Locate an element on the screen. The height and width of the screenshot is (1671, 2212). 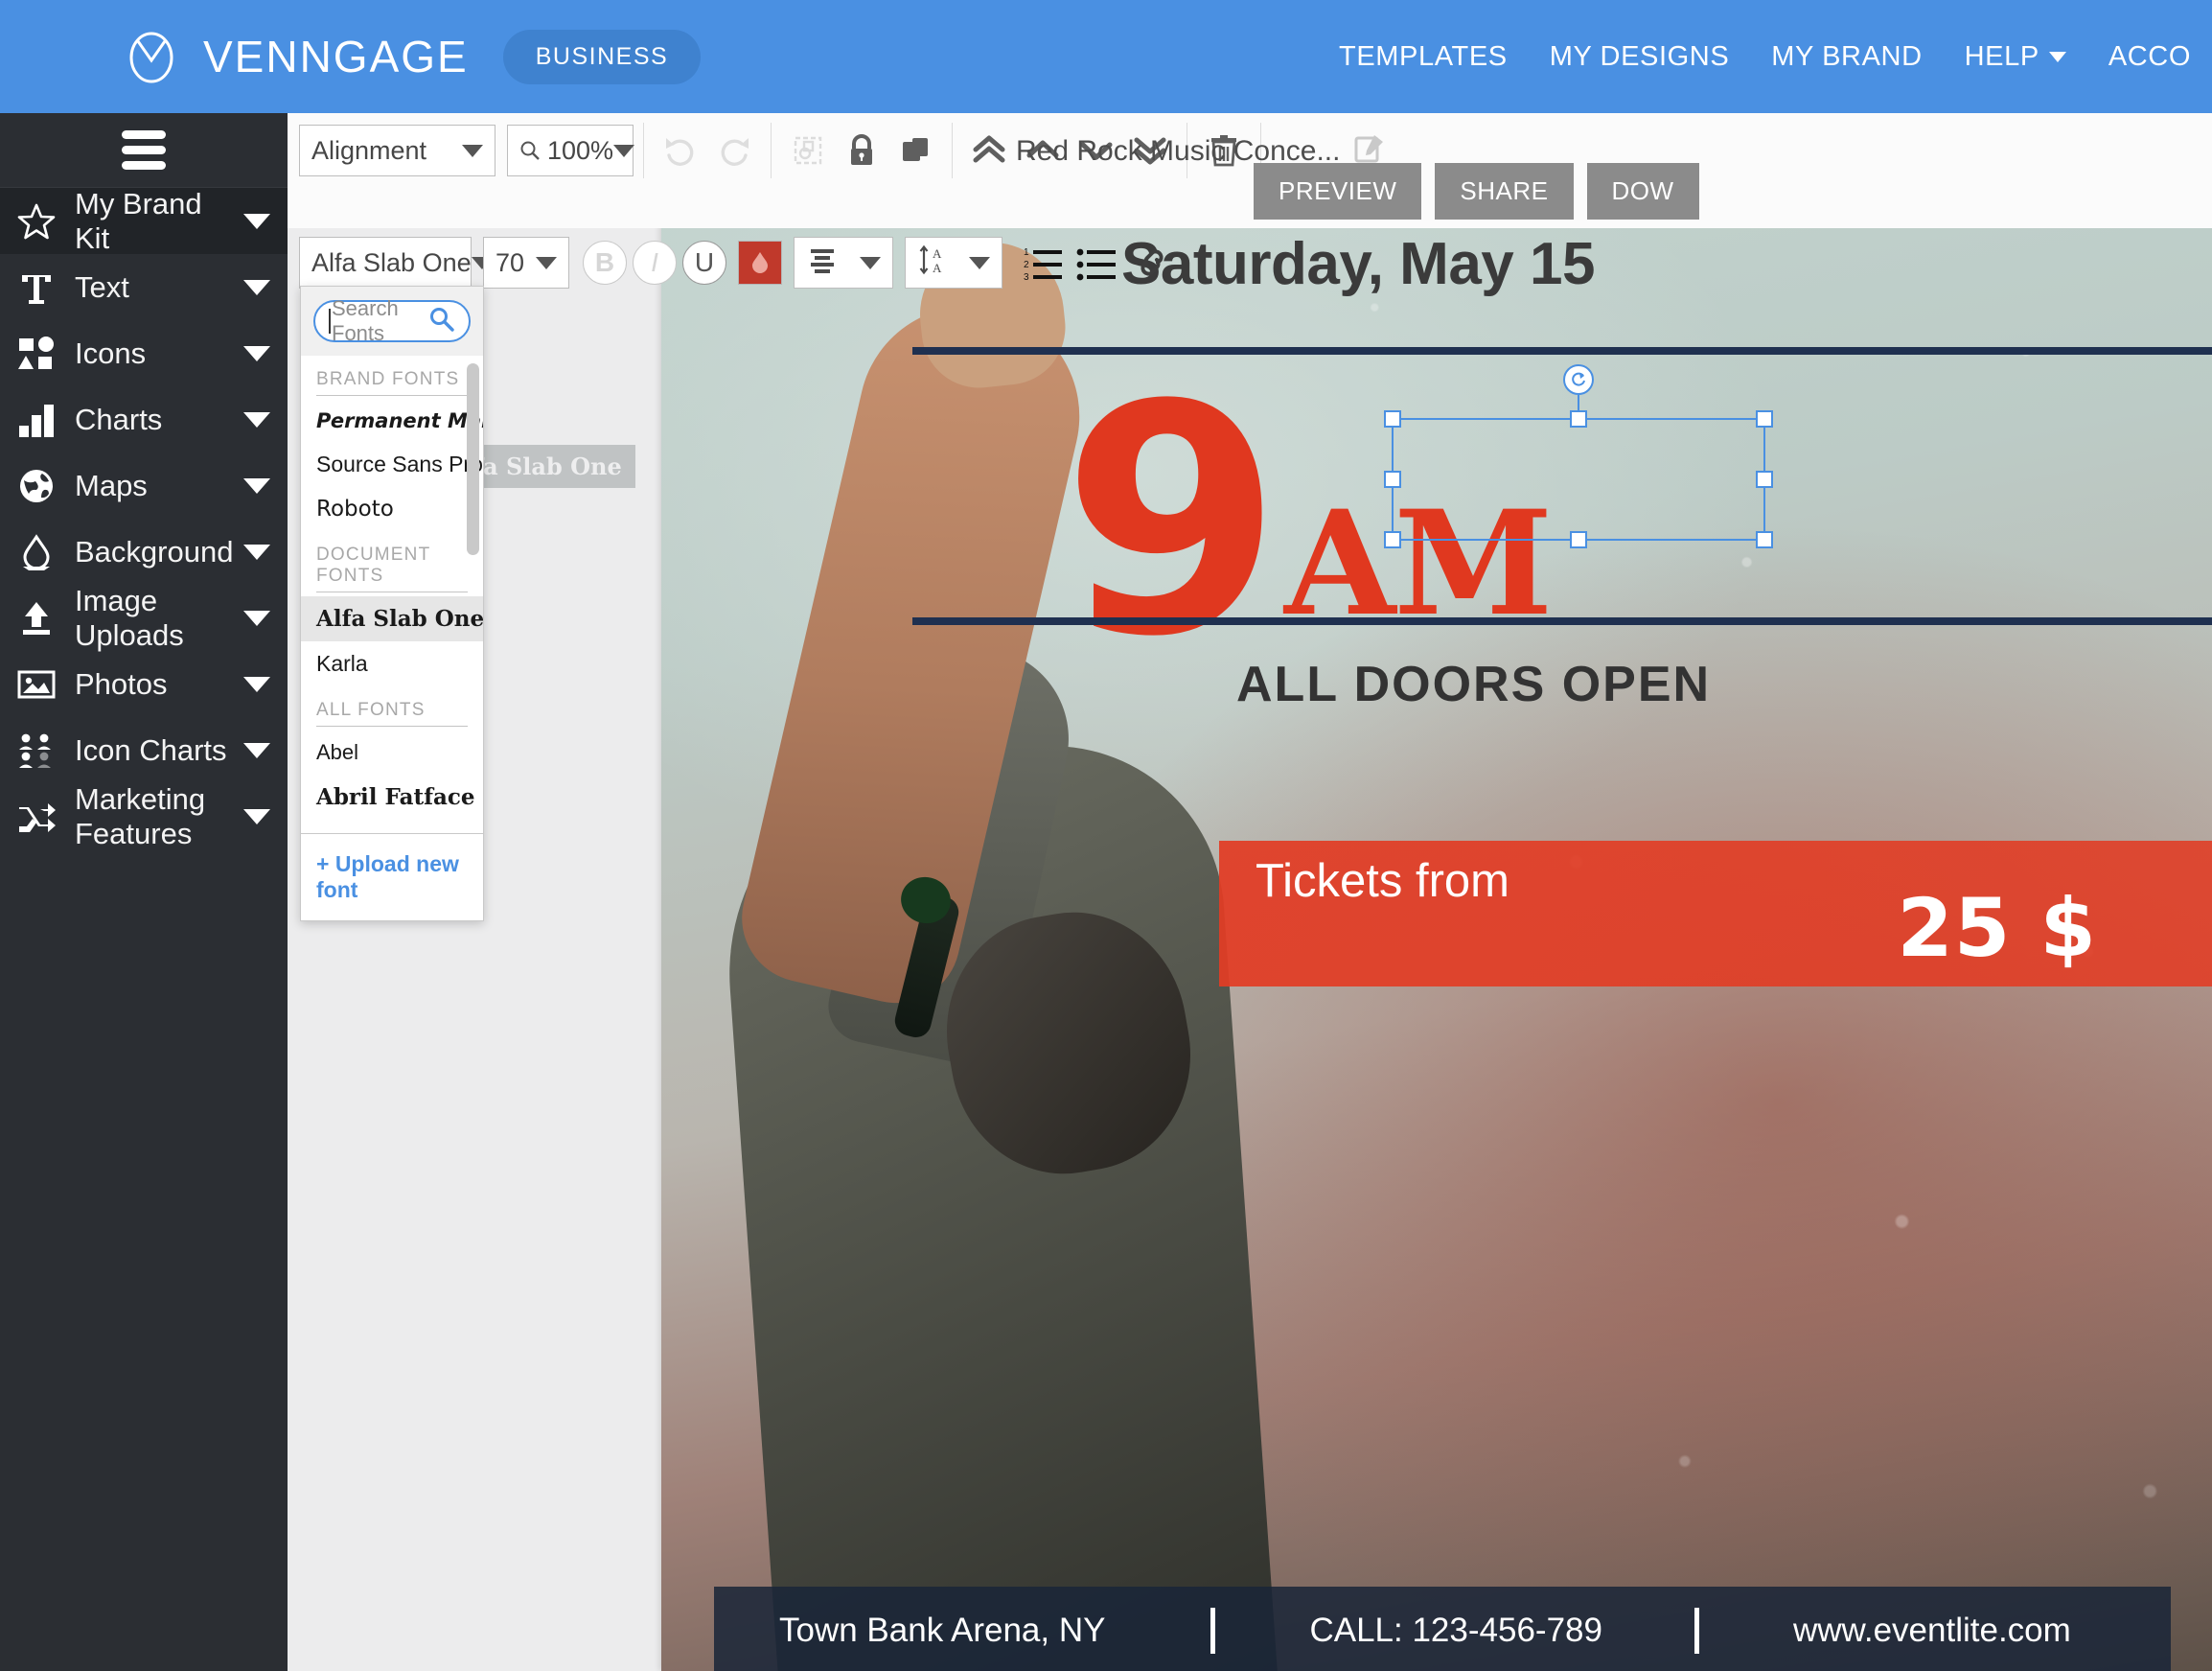
footer-phone: CALL: 123-456-789 is located at coordinates (1456, 1631).